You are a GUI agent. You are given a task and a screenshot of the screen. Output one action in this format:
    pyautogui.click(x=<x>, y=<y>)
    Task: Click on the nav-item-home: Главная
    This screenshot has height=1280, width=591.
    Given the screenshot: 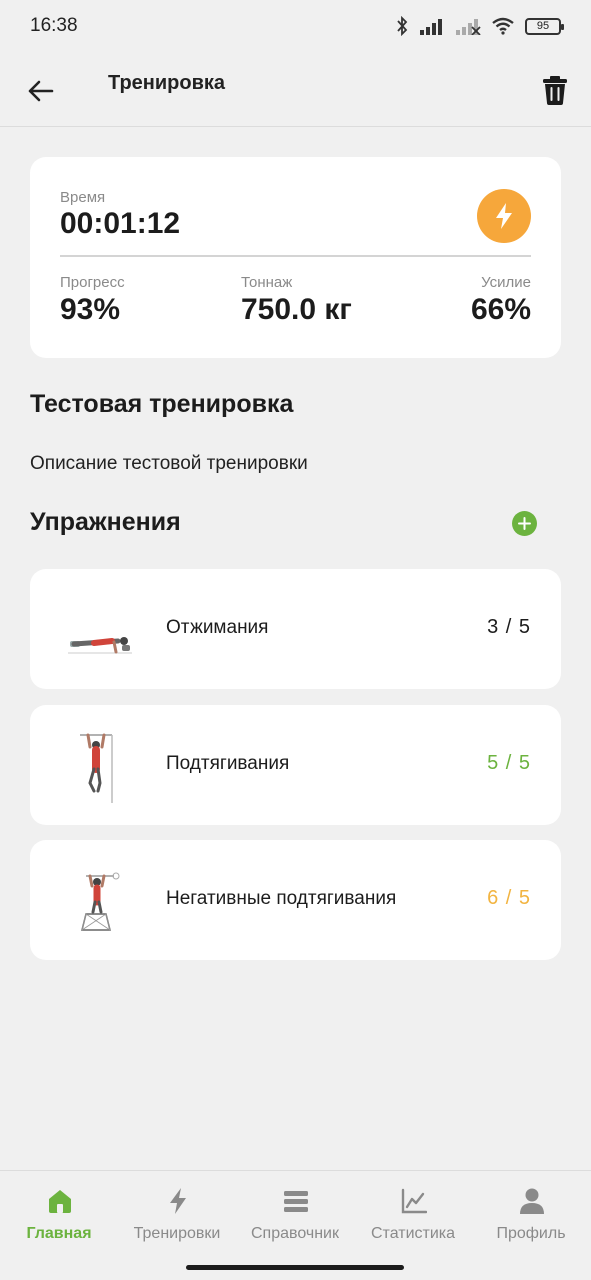 What is the action you would take?
    pyautogui.click(x=59, y=1216)
    